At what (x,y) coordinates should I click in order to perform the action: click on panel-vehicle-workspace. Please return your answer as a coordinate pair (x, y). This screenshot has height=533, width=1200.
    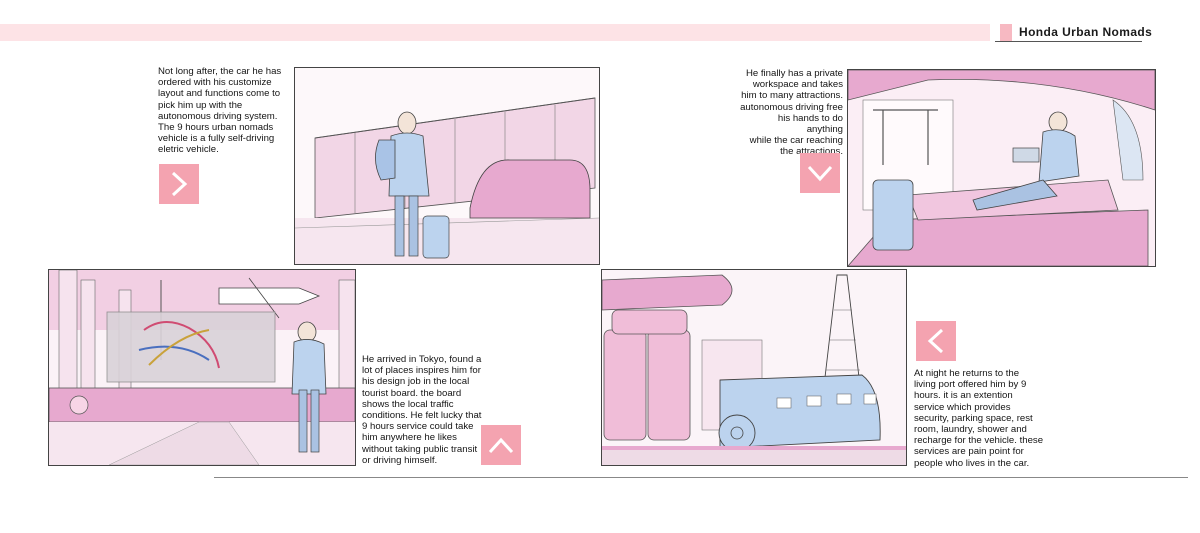
    Looking at the image, I should click on (1001, 168).